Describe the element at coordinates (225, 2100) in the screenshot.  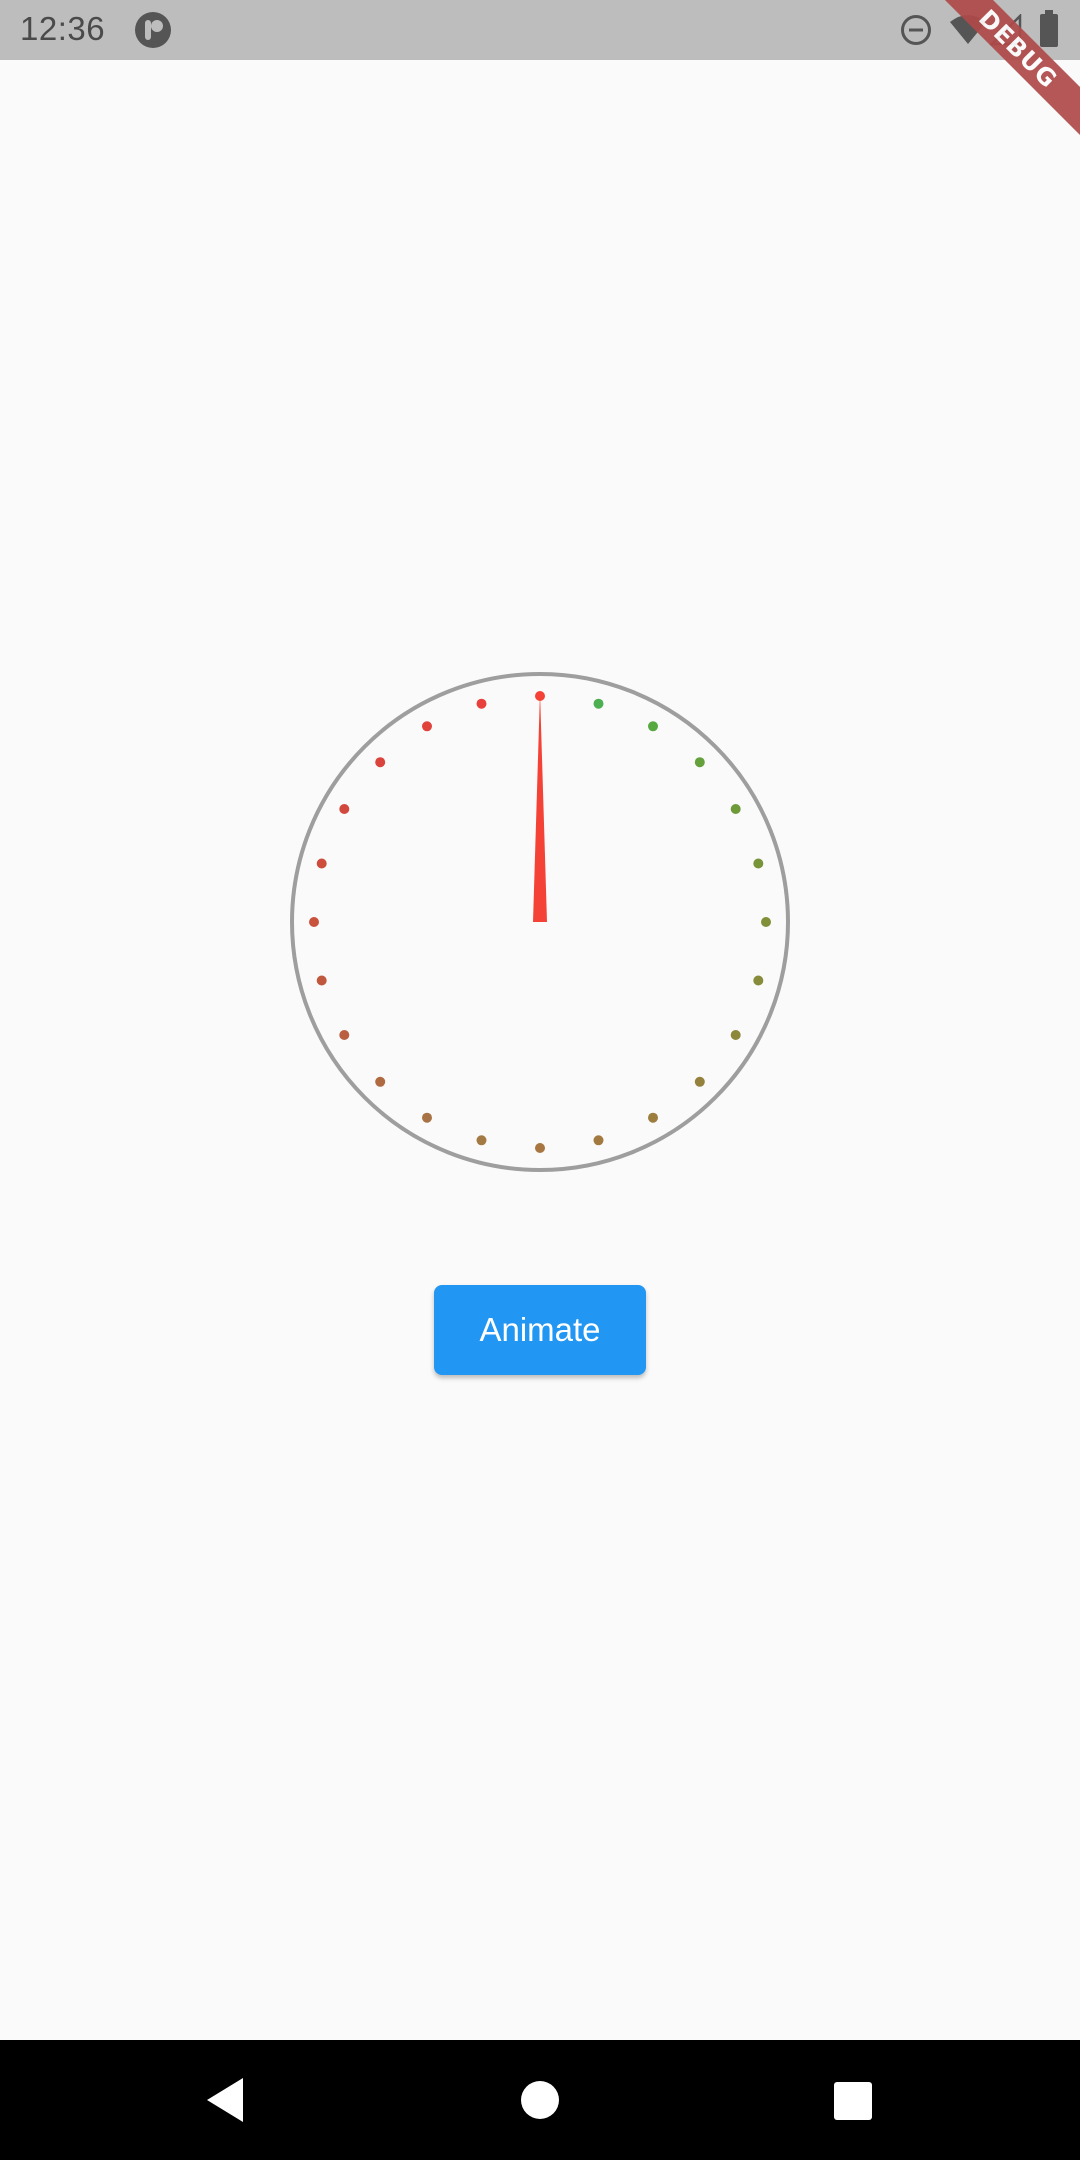
I see `back-icon` at that location.